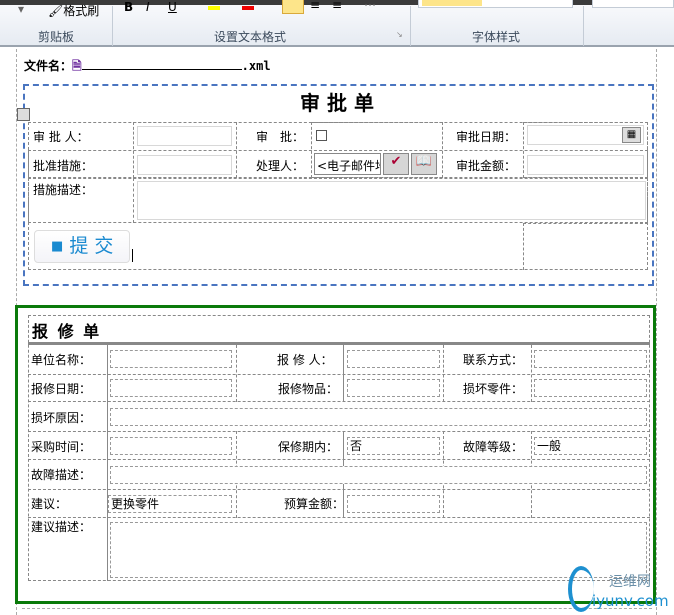 This screenshot has height=615, width=674. Describe the element at coordinates (128, 7) in the screenshot. I see `bold-button: B` at that location.